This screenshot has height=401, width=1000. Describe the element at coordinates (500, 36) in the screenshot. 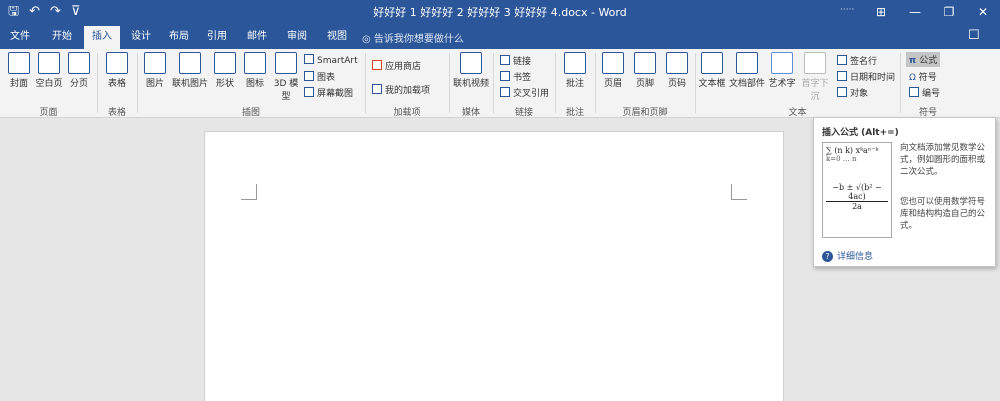

I see `ribbon-tab-bar: 文件 开始 插入 设计 布局 引用 邮件 审阅 视图 ◎ 告诉我你想要做什么 ☐` at that location.